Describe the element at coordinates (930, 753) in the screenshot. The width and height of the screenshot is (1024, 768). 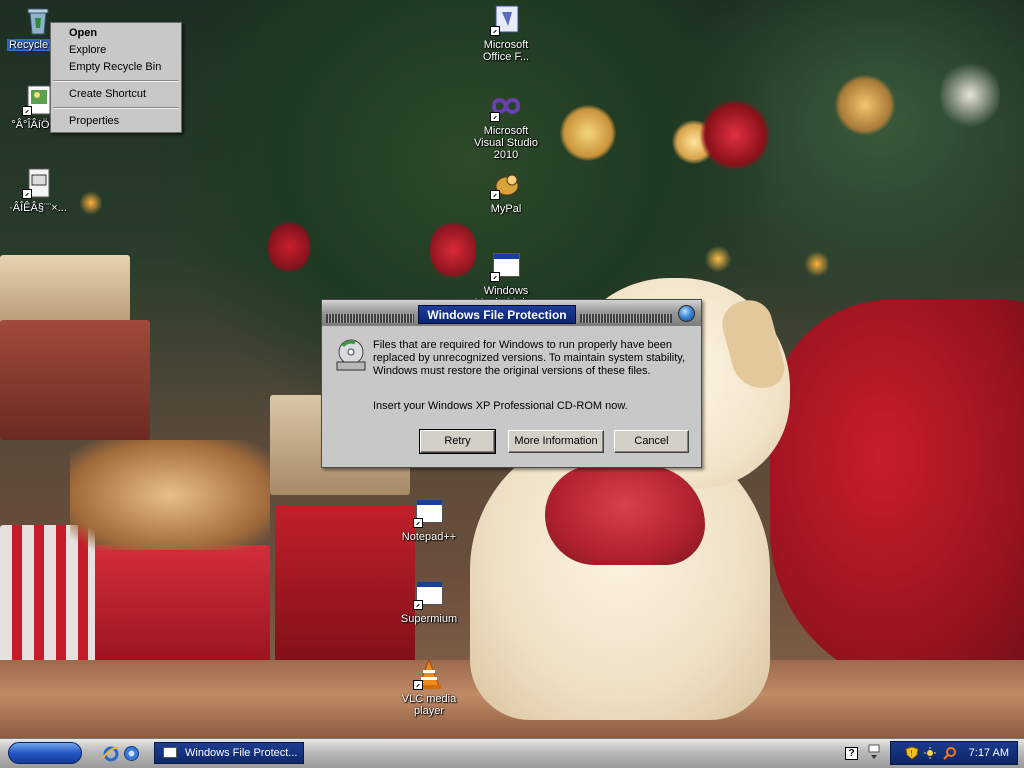
I see `network-icon` at that location.